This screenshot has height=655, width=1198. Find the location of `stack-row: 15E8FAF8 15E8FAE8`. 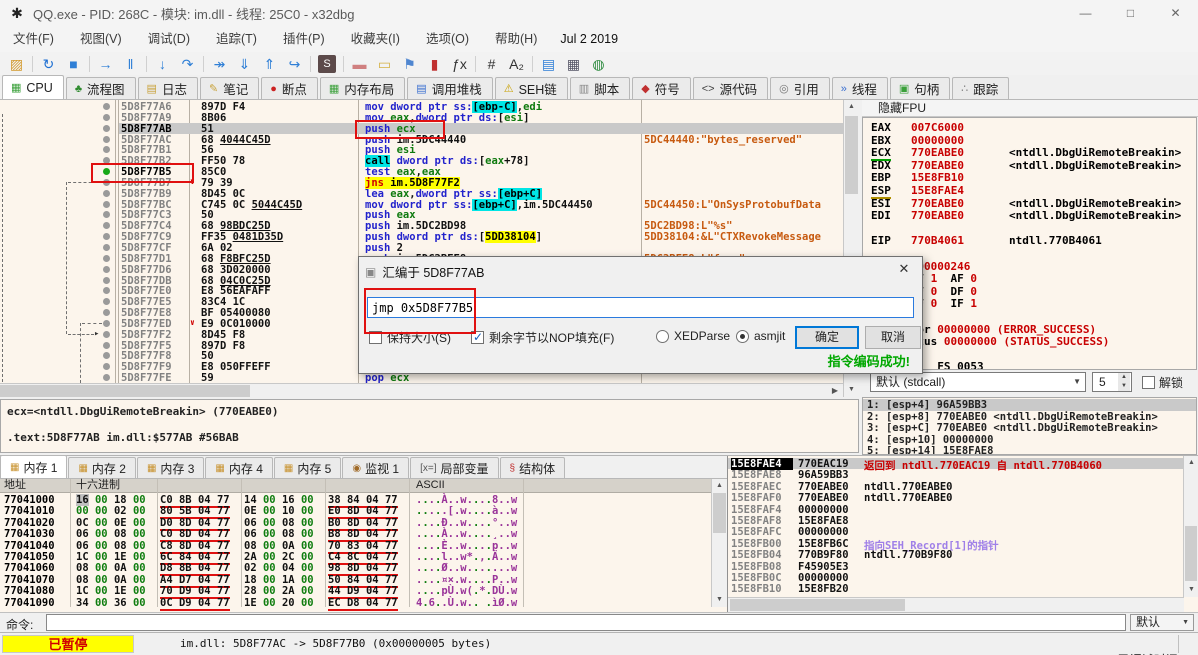

stack-row: 15E8FAF8 15E8FAE8 is located at coordinates (955, 521).